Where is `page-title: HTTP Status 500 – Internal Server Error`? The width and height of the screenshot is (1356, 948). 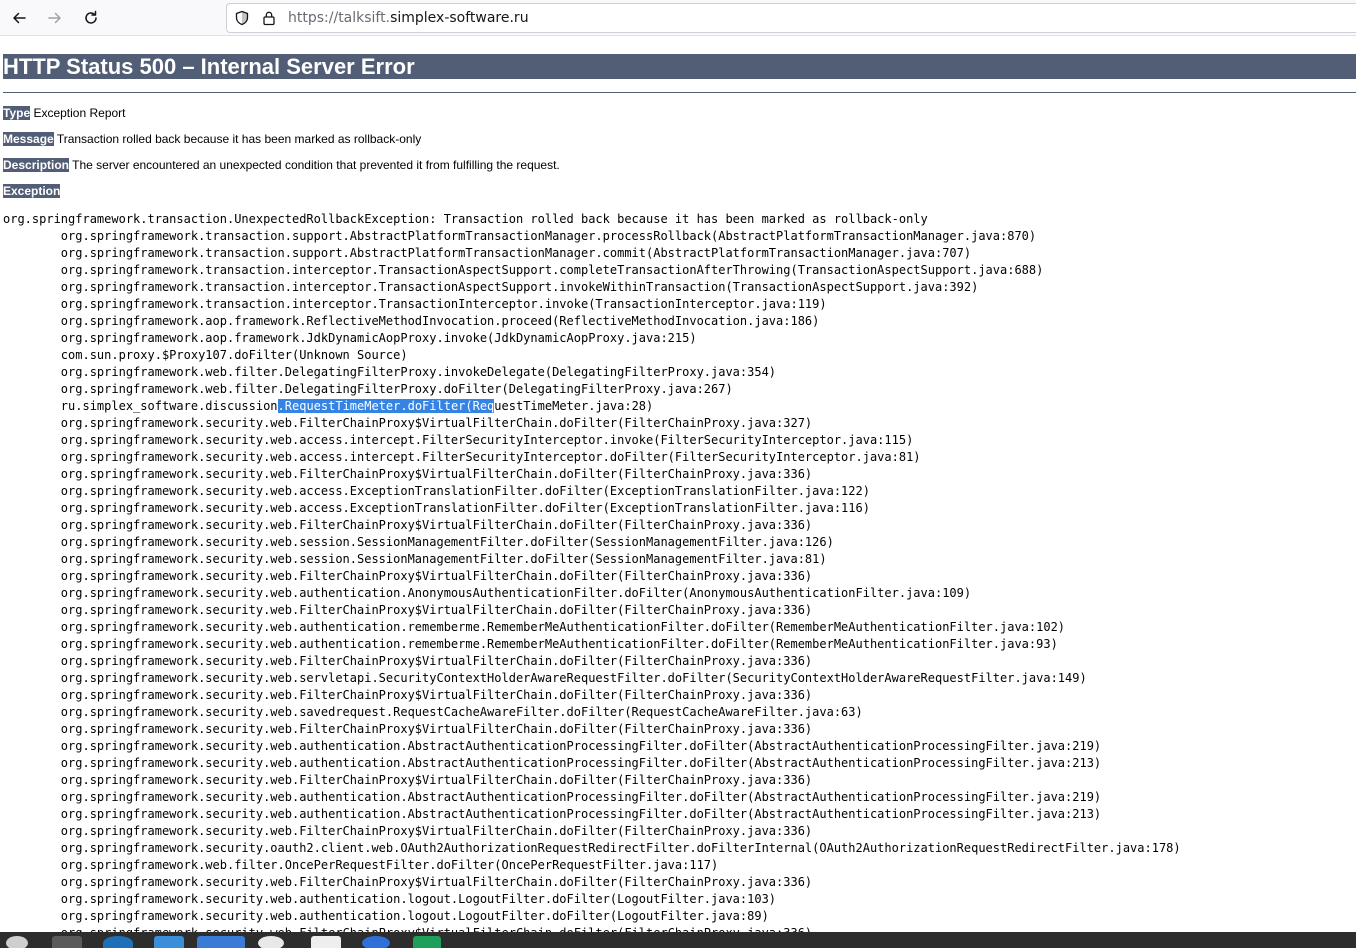
page-title: HTTP Status 500 – Internal Server Error is located at coordinates (679, 66).